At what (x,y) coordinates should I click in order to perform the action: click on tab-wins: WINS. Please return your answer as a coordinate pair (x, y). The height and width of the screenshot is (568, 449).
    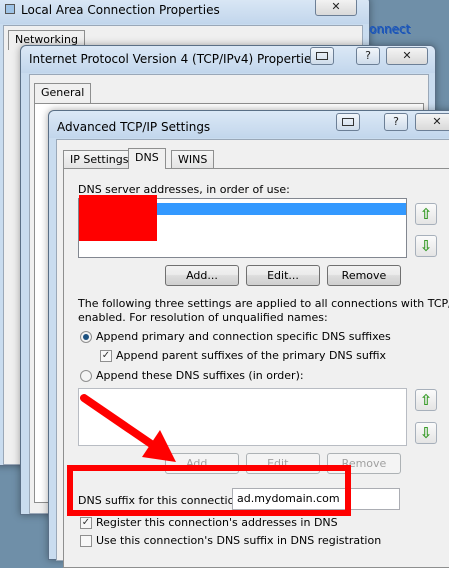
    Looking at the image, I should click on (193, 159).